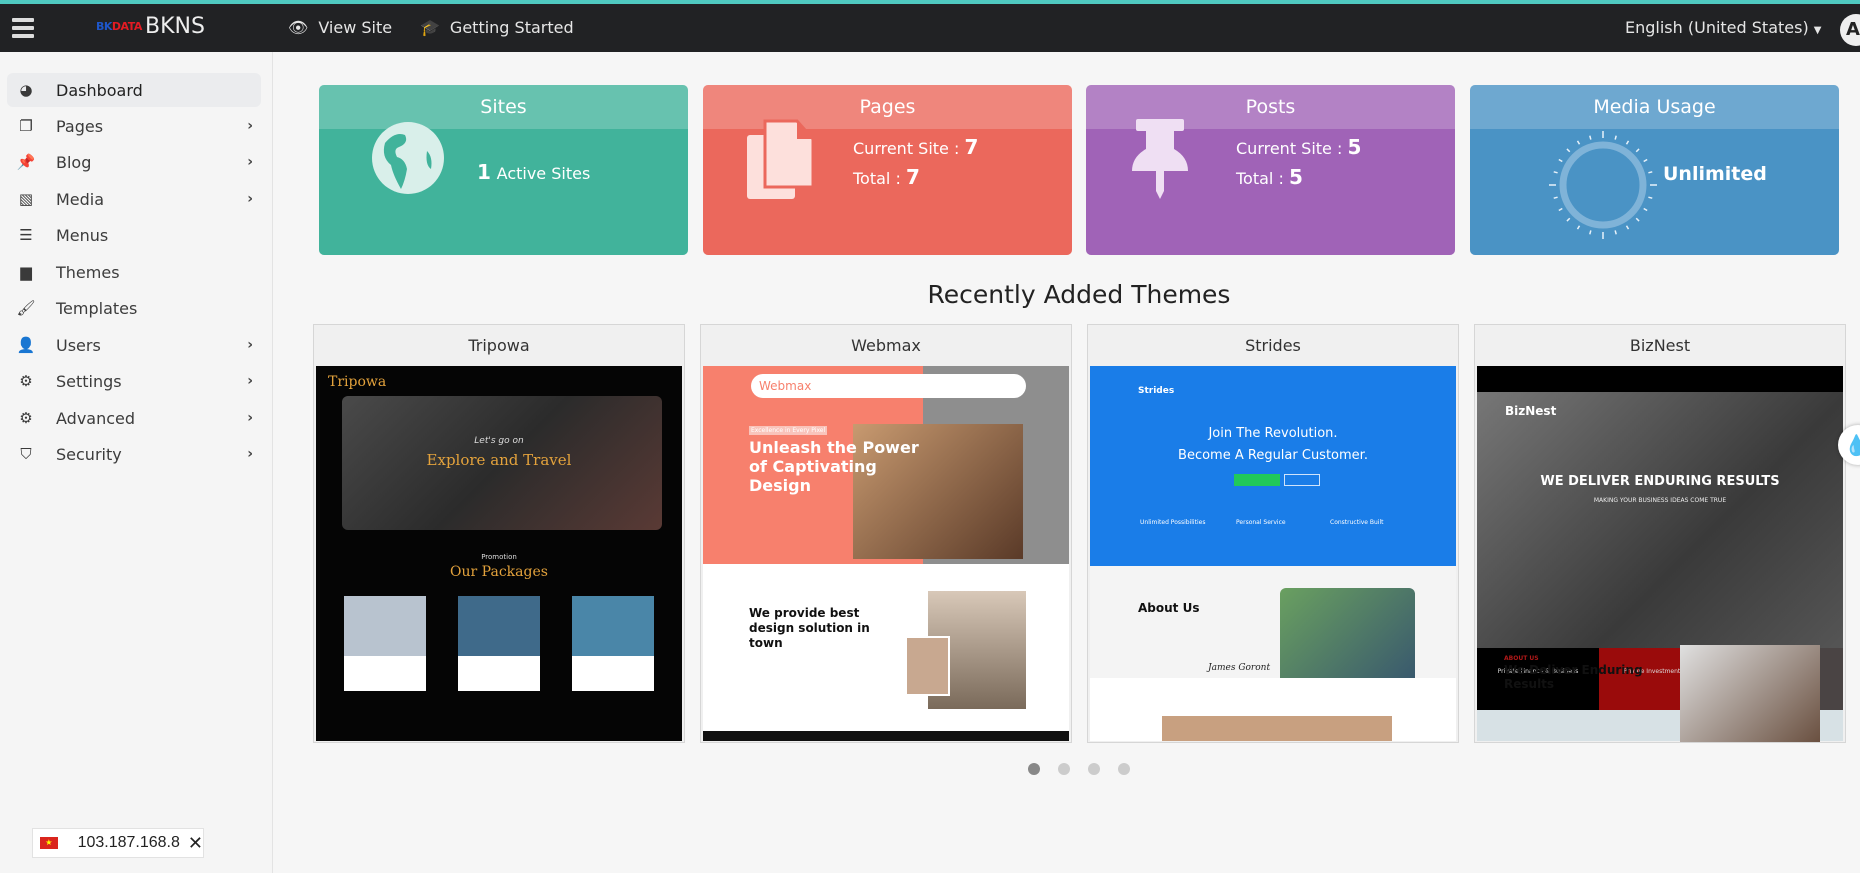 This screenshot has width=1860, height=873. What do you see at coordinates (1273, 345) in the screenshot?
I see `theme-name: Strides` at bounding box center [1273, 345].